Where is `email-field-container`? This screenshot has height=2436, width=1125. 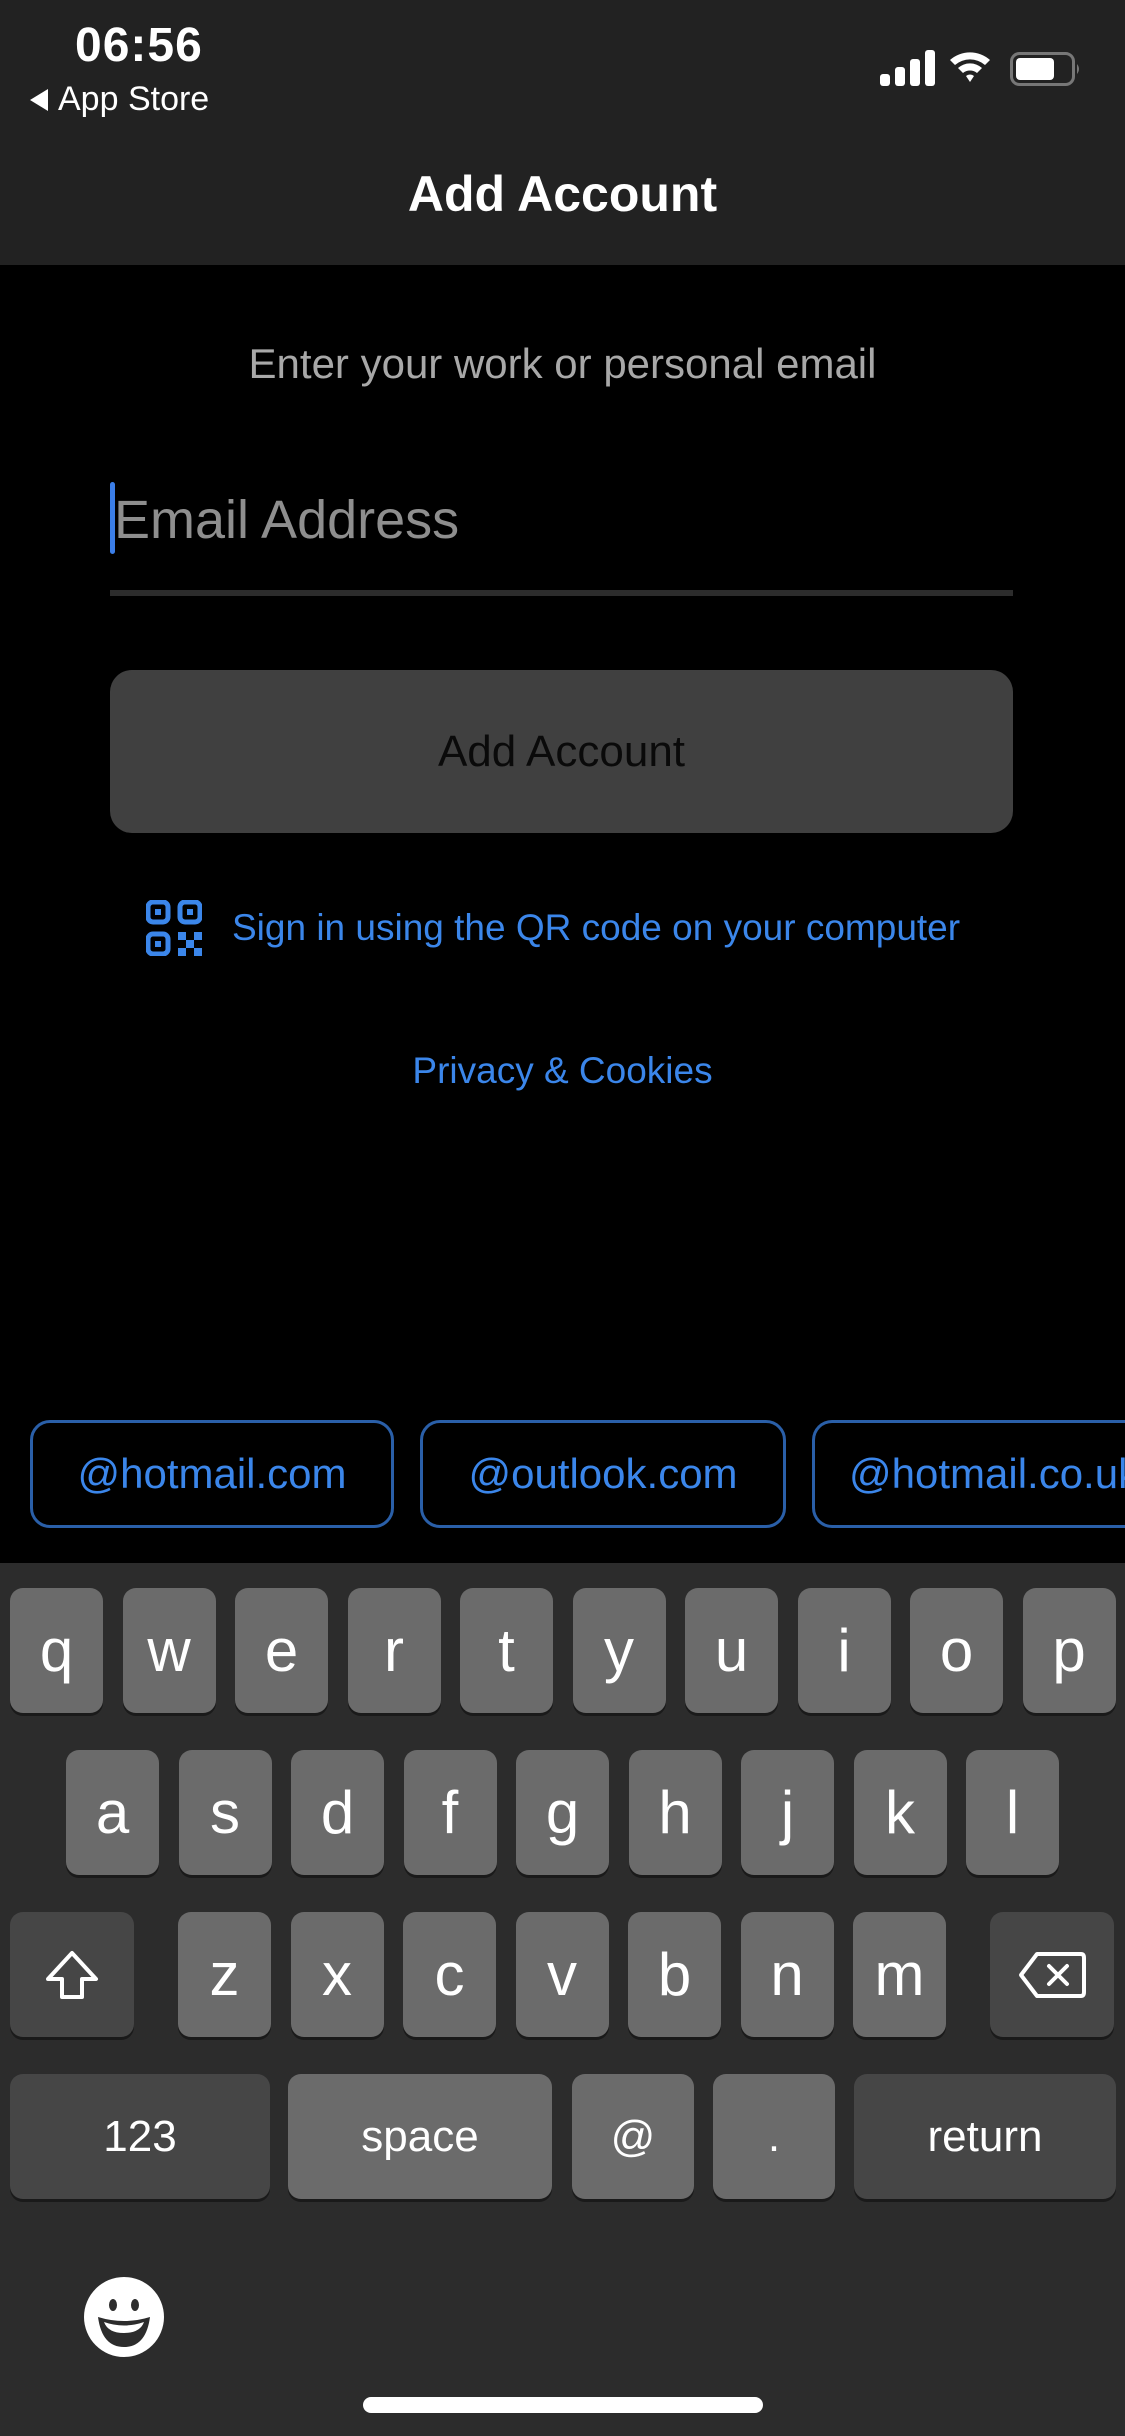
email-field-container is located at coordinates (563, 538).